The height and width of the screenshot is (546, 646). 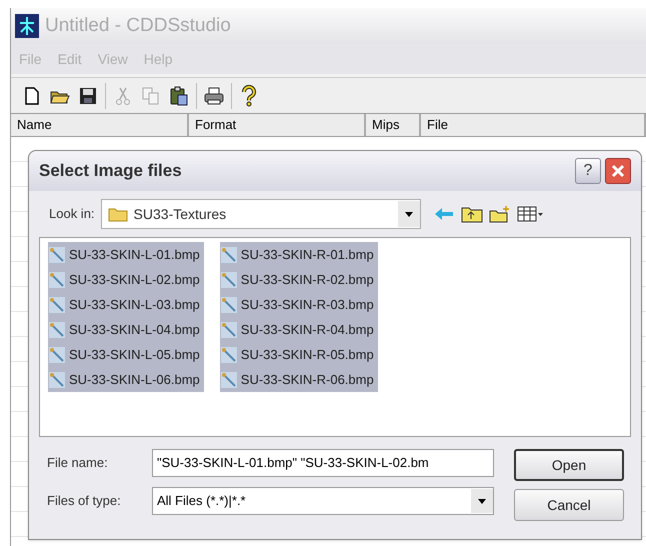 I want to click on app-logo-icon, so click(x=27, y=26).